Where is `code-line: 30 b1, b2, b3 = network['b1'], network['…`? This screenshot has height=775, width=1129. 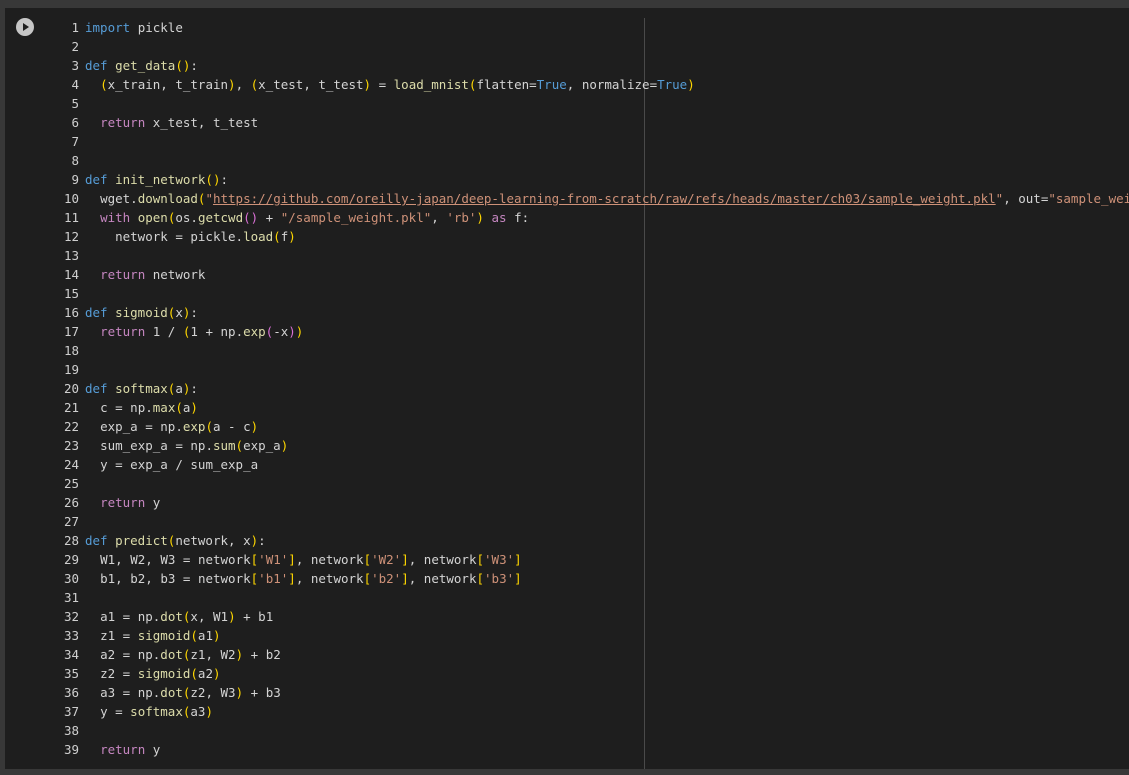 code-line: 30 b1, b2, b3 = network['b1'], network['… is located at coordinates (567, 578).